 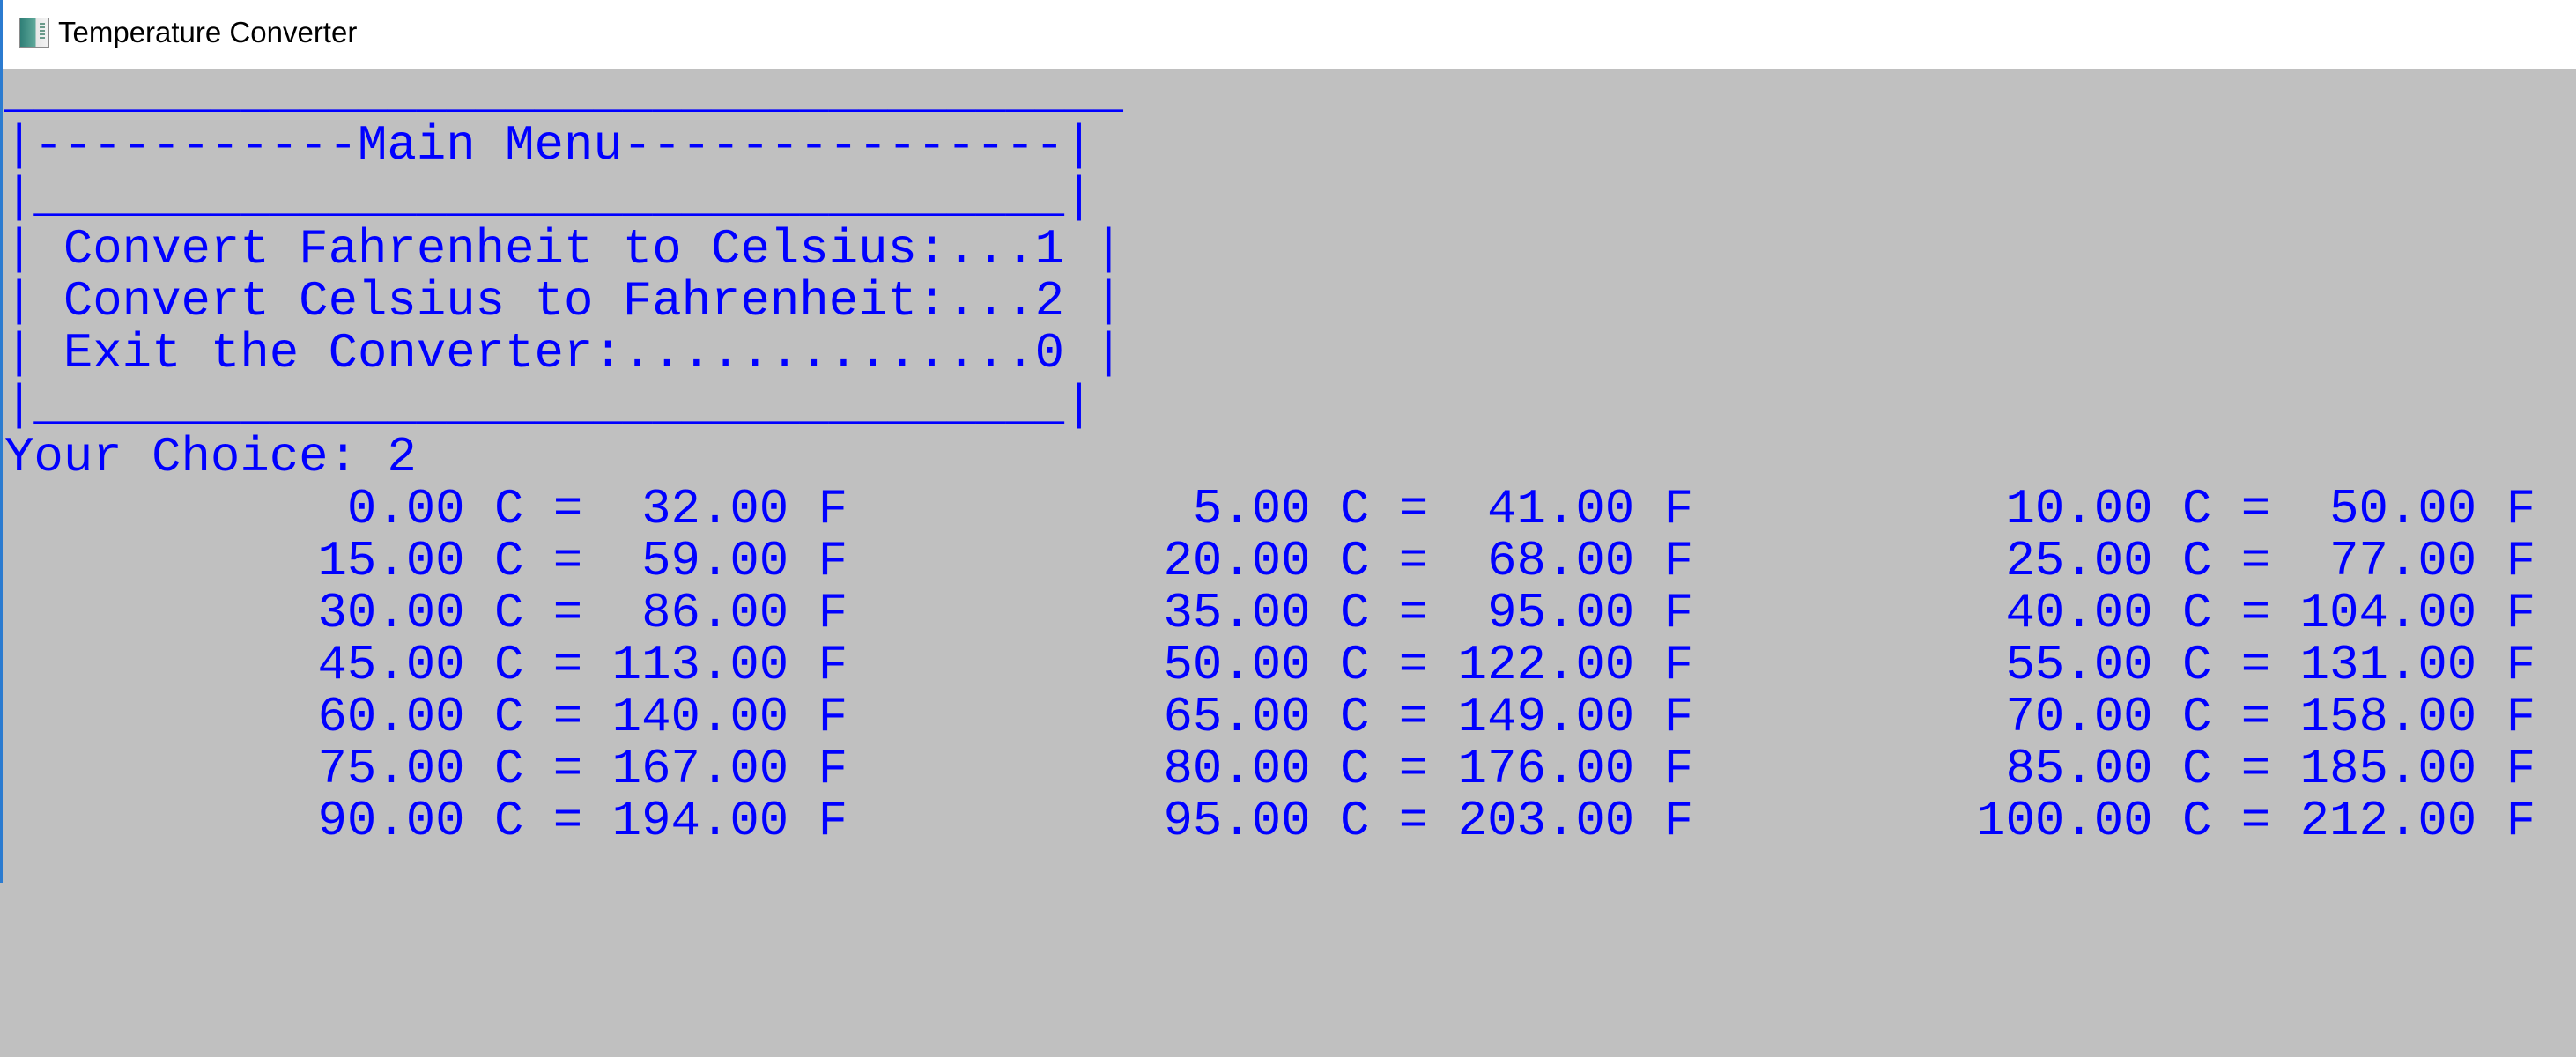 What do you see at coordinates (597, 509) in the screenshot?
I see `conversion-cell: 0.00 C = 32.00 F` at bounding box center [597, 509].